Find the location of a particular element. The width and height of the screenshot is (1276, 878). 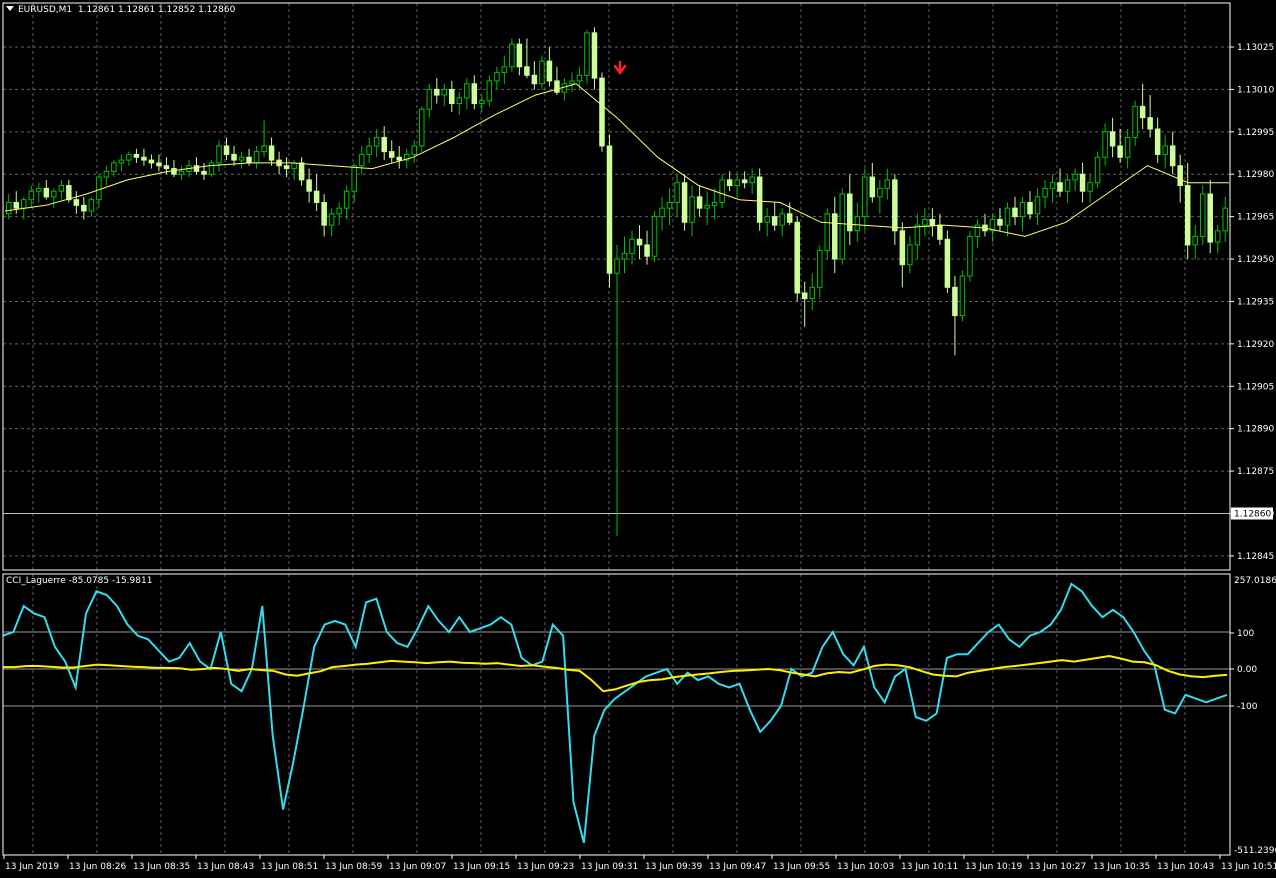

price-tick-label: 1.12980 is located at coordinates (1255, 175).